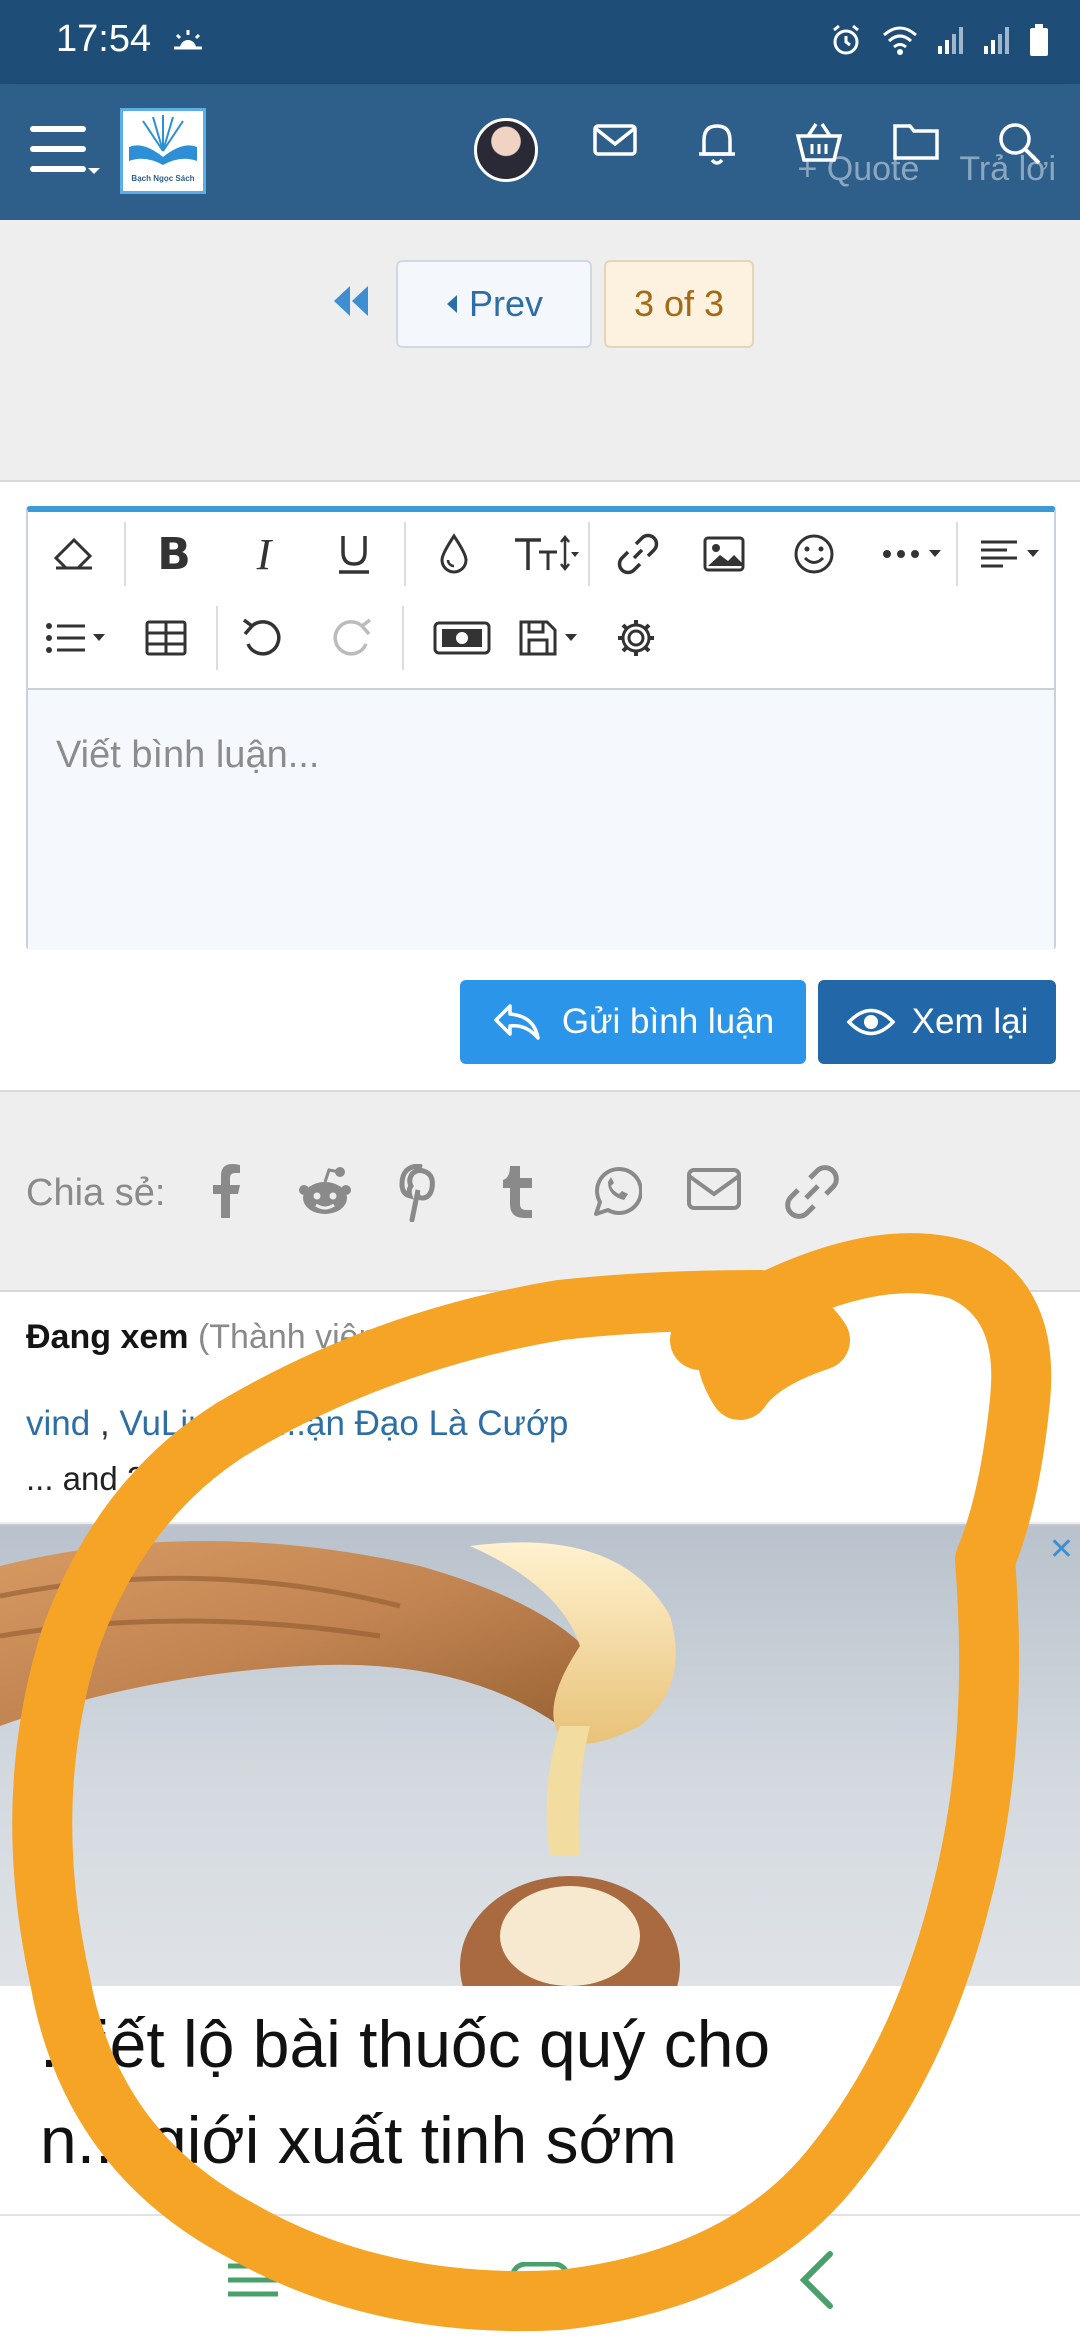 Image resolution: width=1080 pixels, height=2340 pixels. What do you see at coordinates (104, 39) in the screenshot?
I see `status-time: 17:54` at bounding box center [104, 39].